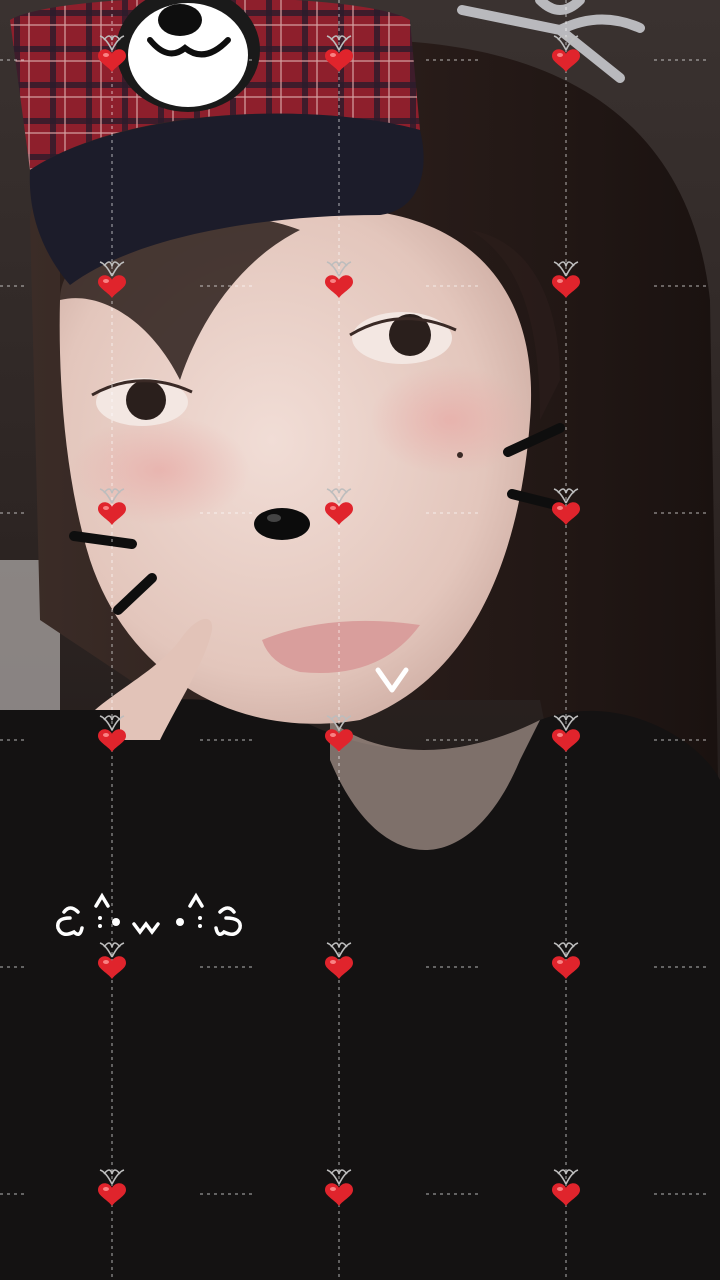  What do you see at coordinates (392, 680) in the screenshot?
I see `chevron-doodle` at bounding box center [392, 680].